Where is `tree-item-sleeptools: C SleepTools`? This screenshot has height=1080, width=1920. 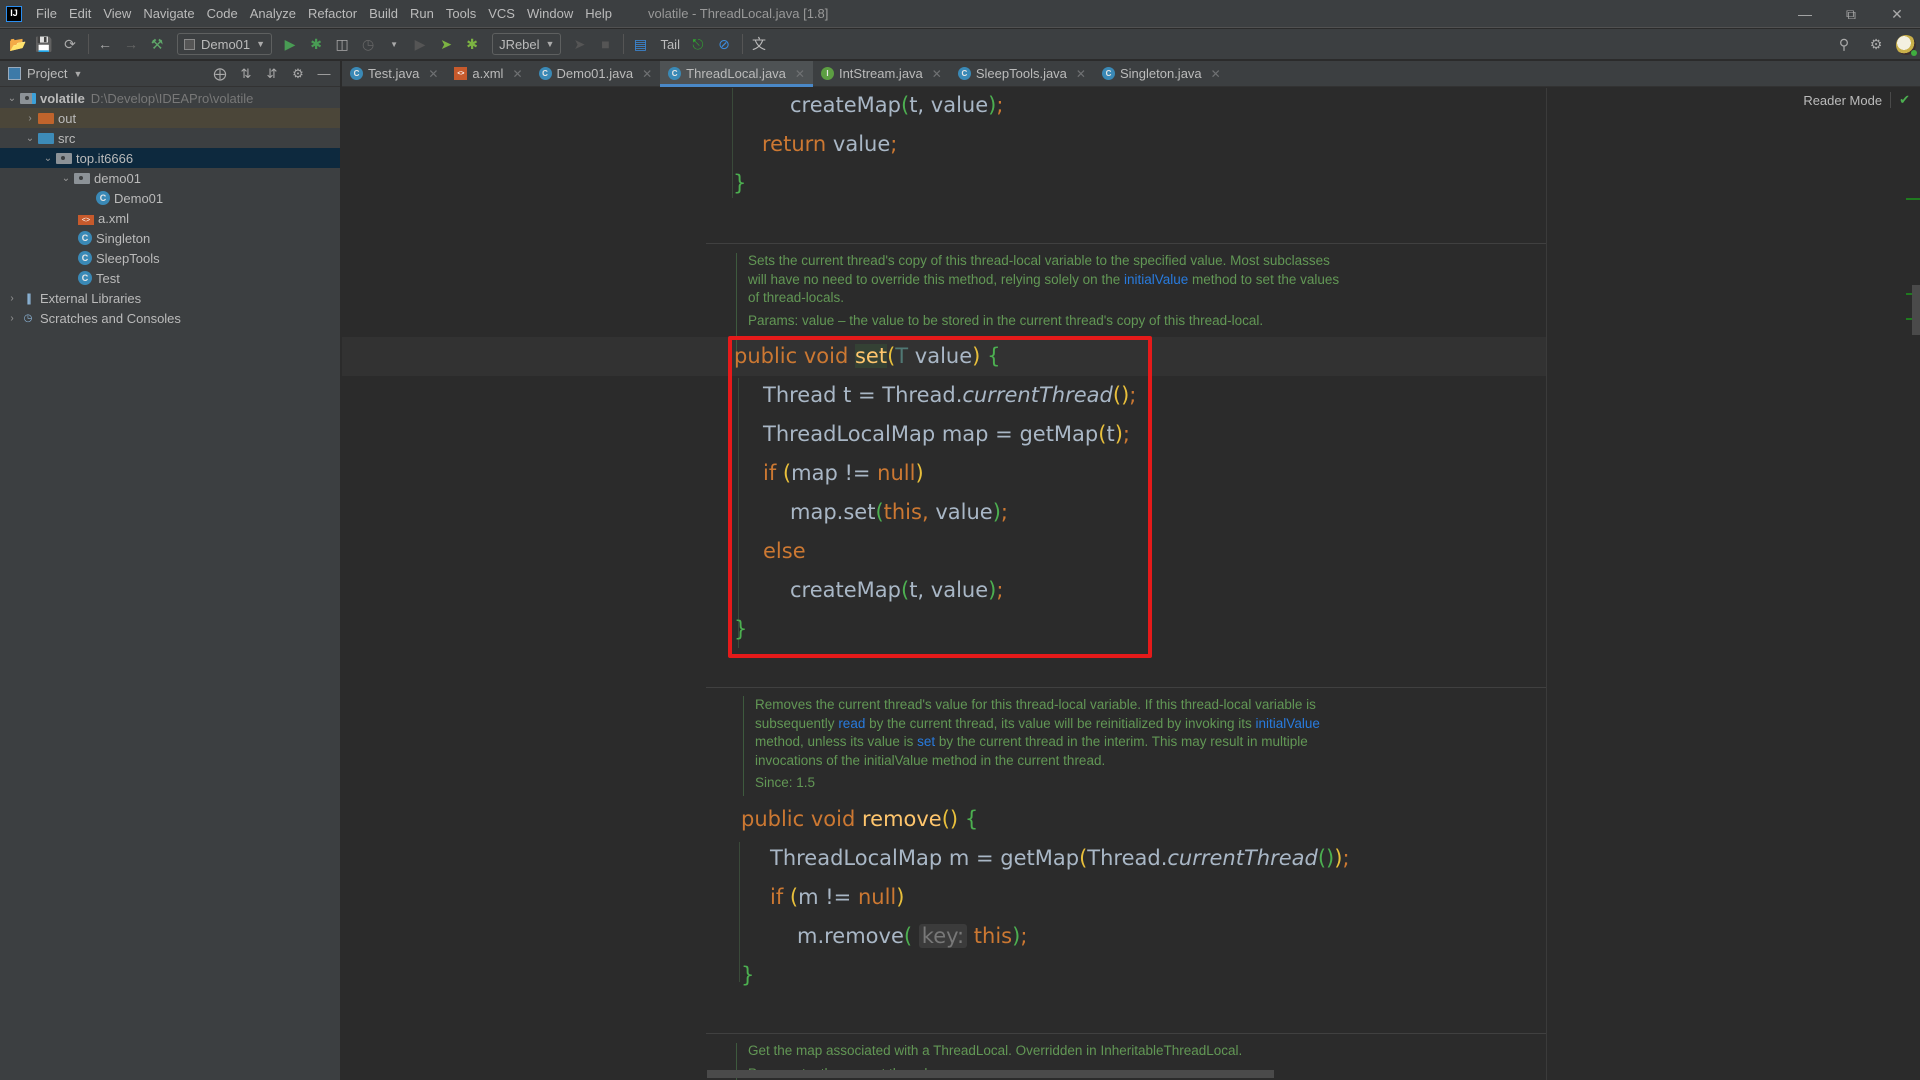 tree-item-sleeptools: C SleepTools is located at coordinates (170, 258).